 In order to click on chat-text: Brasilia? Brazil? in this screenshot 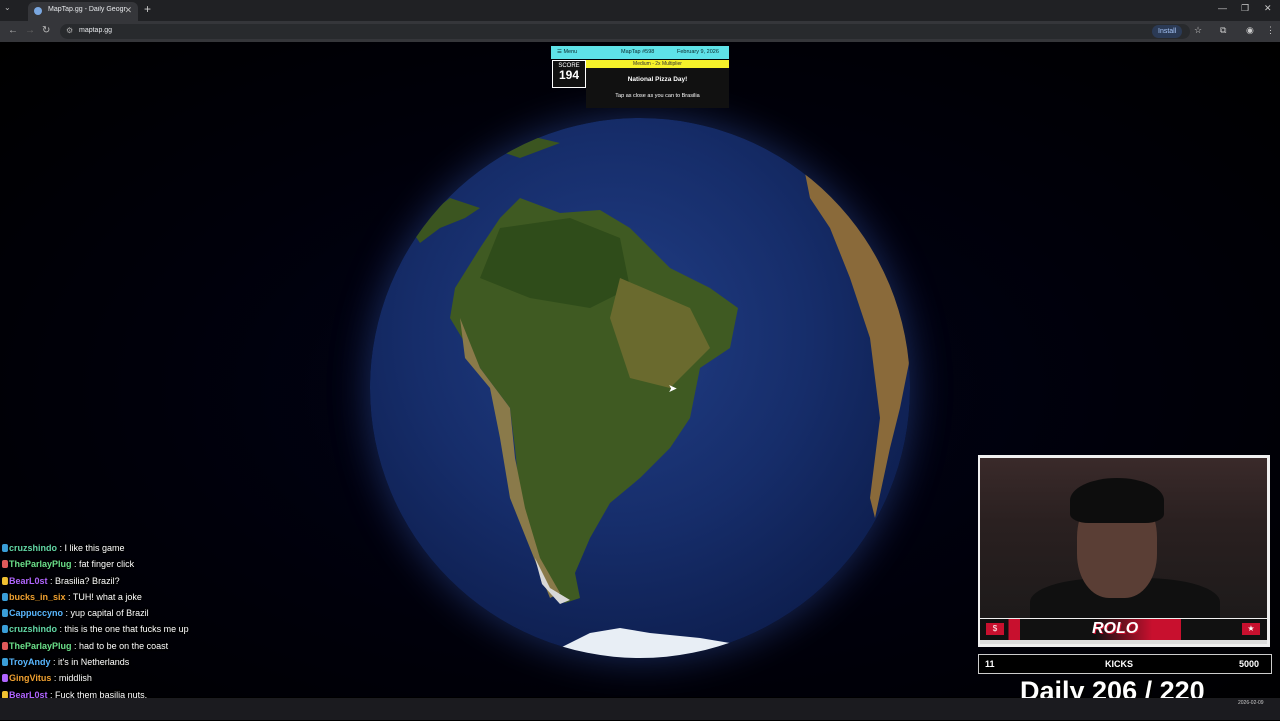, I will do `click(87, 580)`.